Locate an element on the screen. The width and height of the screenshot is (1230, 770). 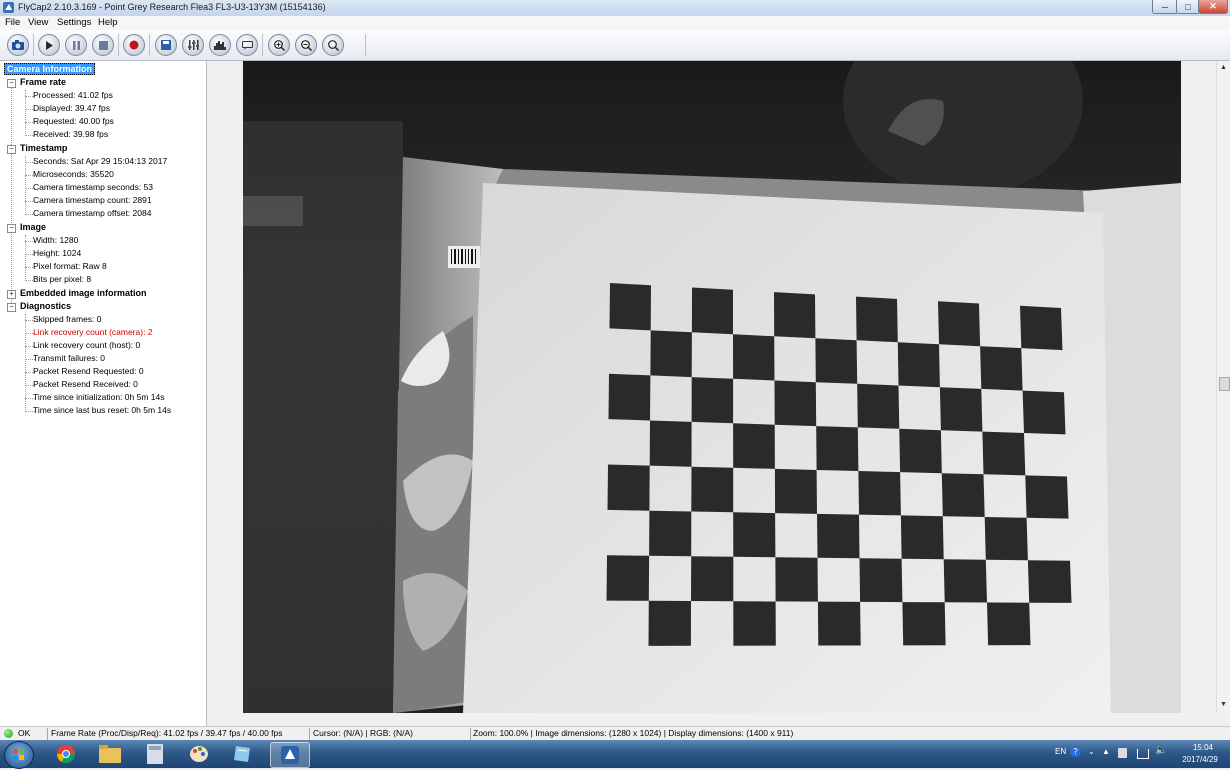
tray-arrow-icon: ▲ is located at coordinates (1106, 751).